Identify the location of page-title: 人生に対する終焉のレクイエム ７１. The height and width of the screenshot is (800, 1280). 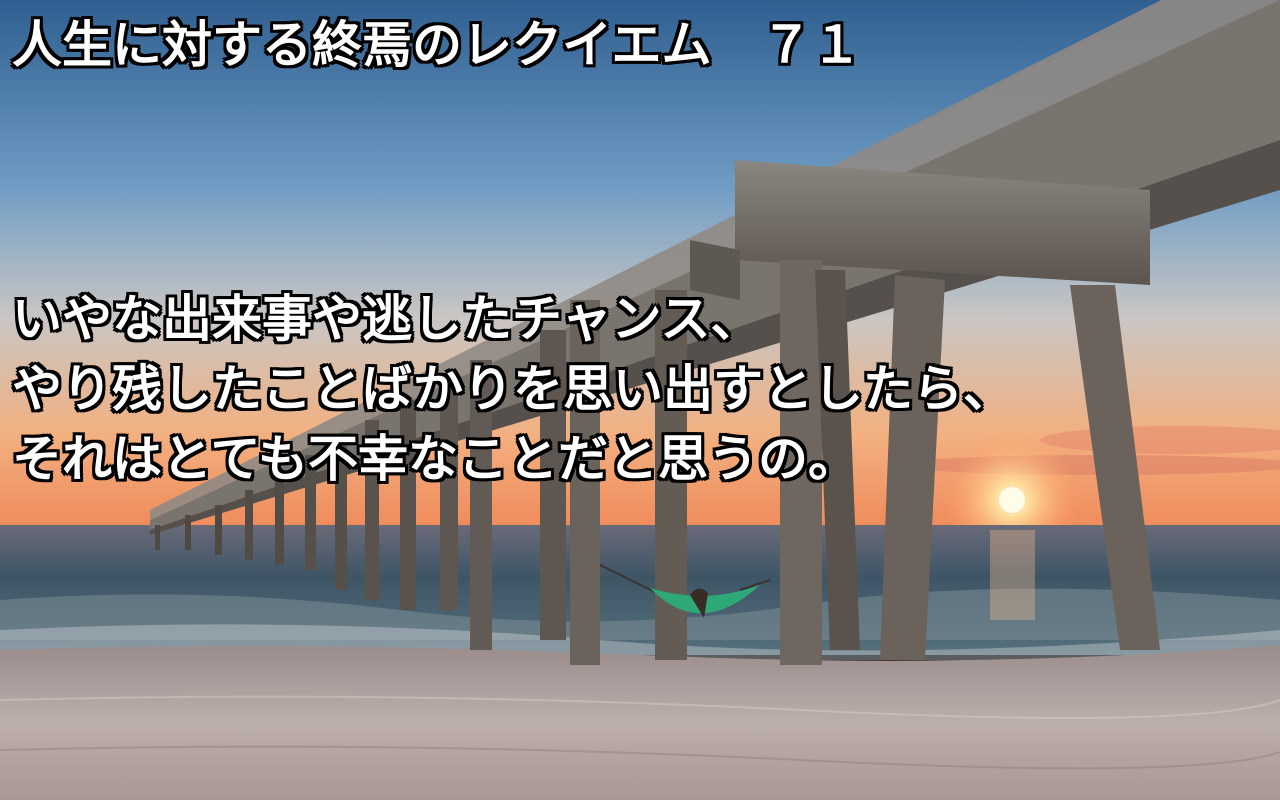
(436, 45).